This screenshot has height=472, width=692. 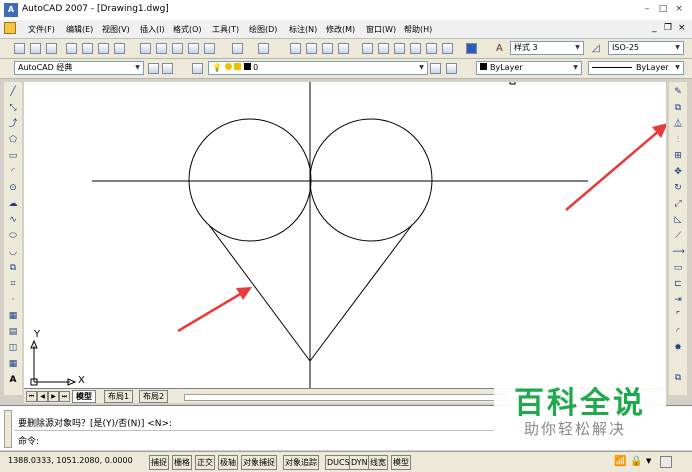 What do you see at coordinates (13, 108) in the screenshot?
I see `construction-line-icon: ⤡` at bounding box center [13, 108].